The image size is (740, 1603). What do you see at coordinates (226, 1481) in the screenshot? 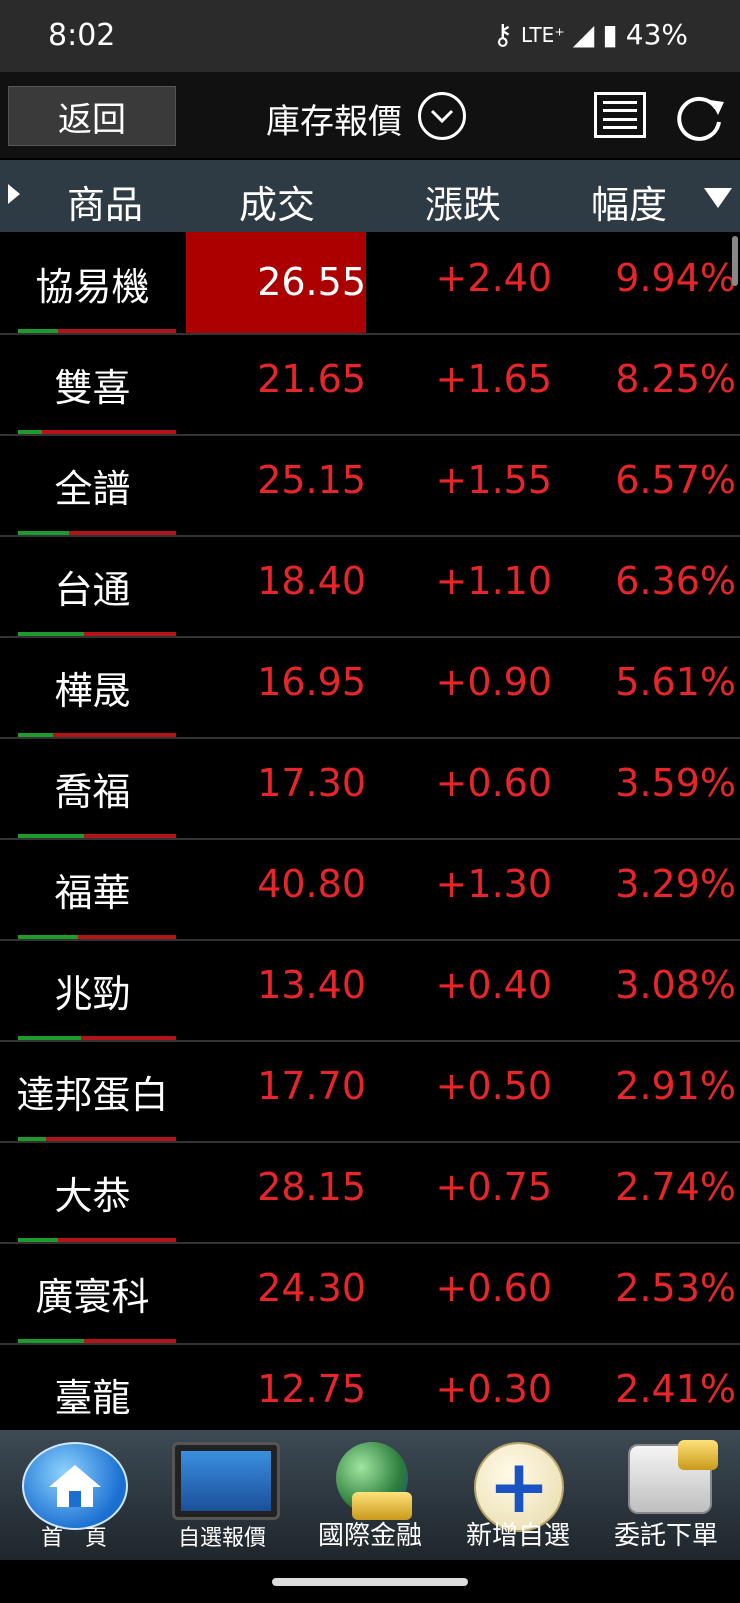
I see `tablet-chart-icon` at bounding box center [226, 1481].